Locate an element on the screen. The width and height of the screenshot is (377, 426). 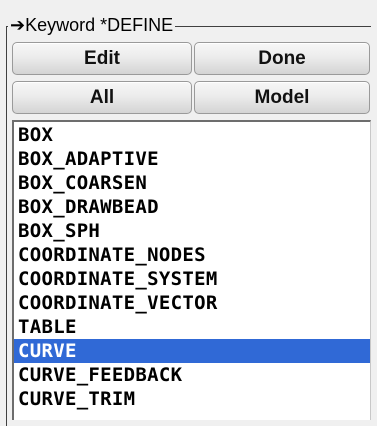
list-item-box-drawbead: BOX_DRAWBEAD is located at coordinates (192, 207).